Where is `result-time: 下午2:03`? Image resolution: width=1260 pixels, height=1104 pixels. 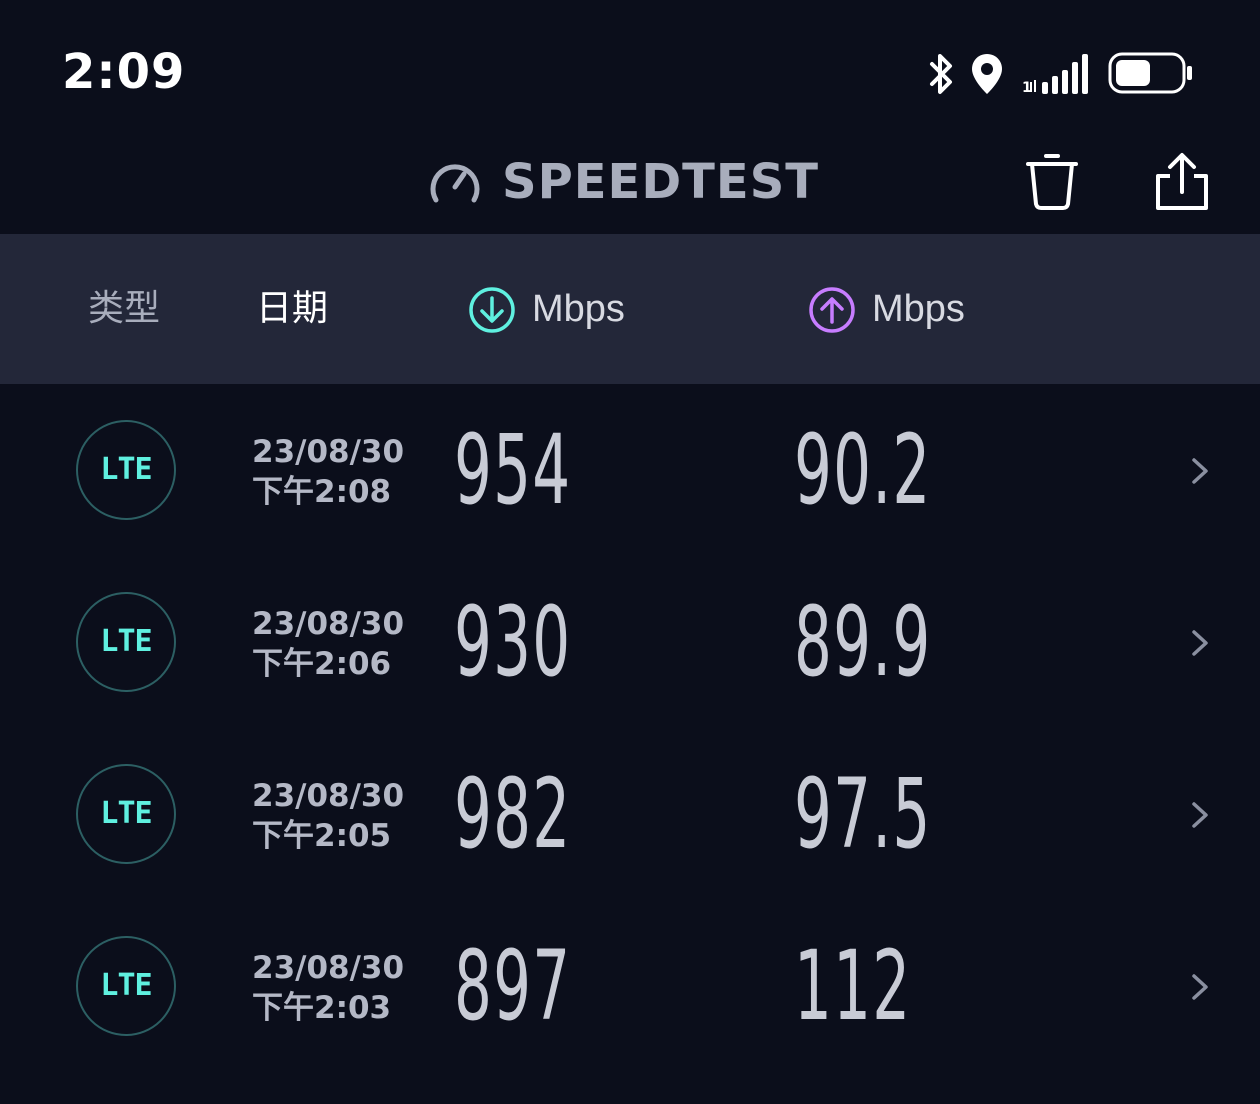 result-time: 下午2:03 is located at coordinates (322, 1008).